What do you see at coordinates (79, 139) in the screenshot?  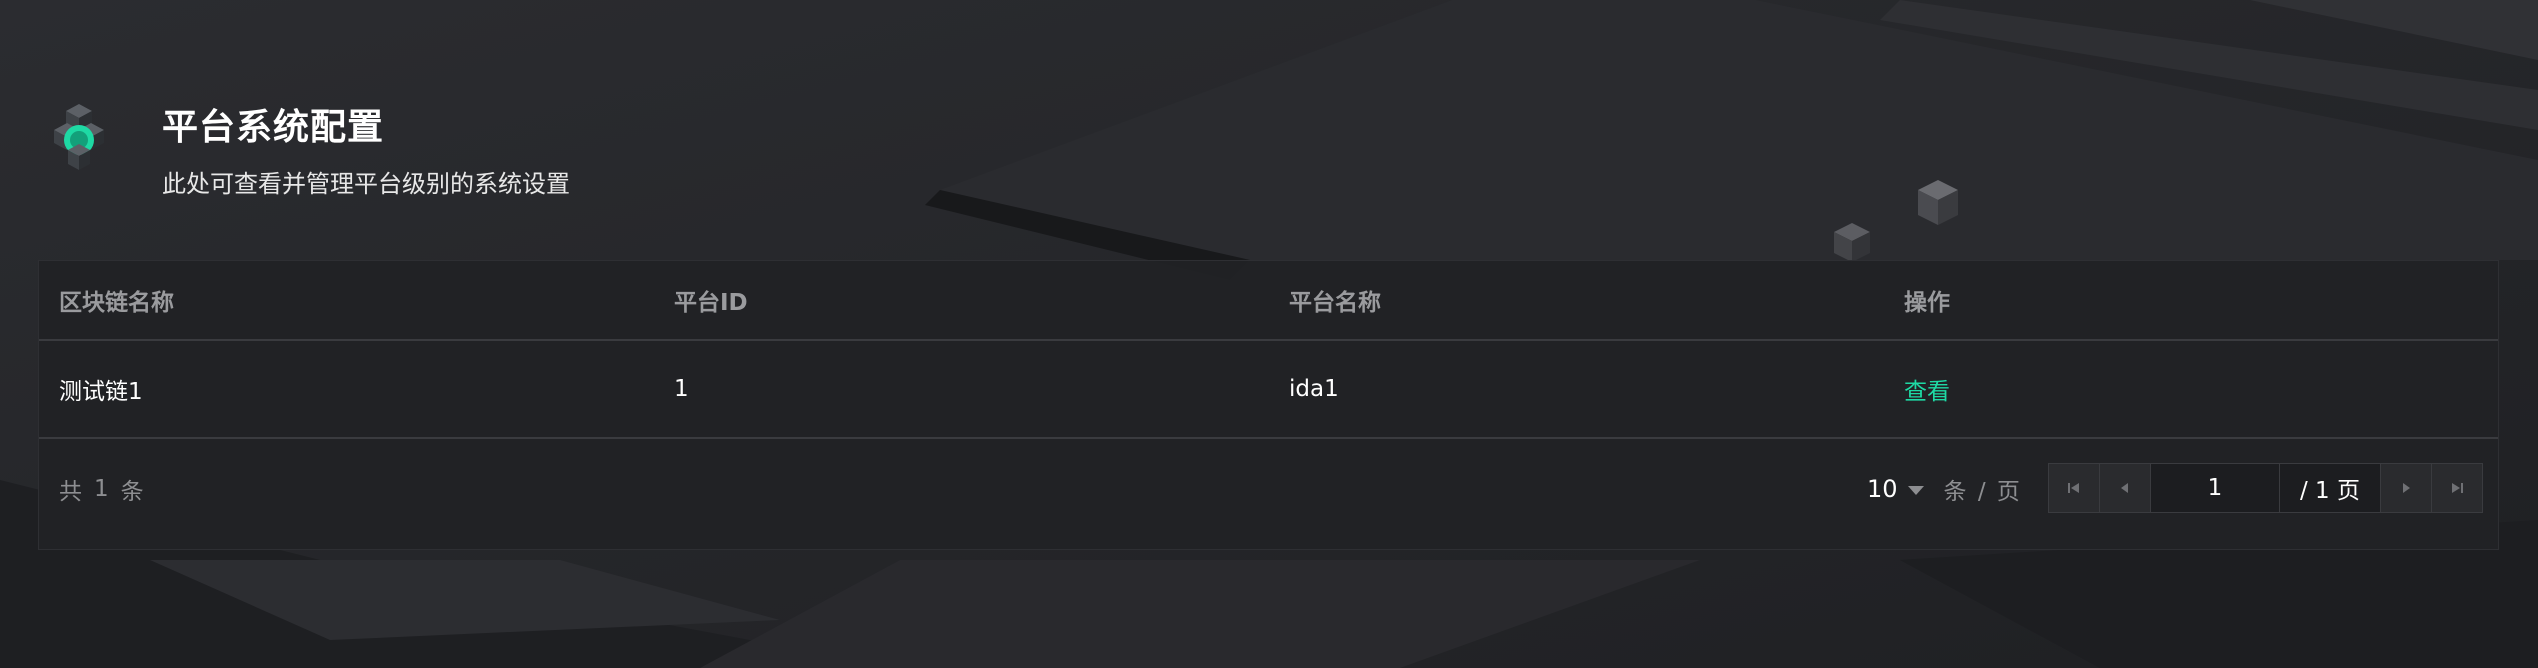 I see `cube-cluster-icon` at bounding box center [79, 139].